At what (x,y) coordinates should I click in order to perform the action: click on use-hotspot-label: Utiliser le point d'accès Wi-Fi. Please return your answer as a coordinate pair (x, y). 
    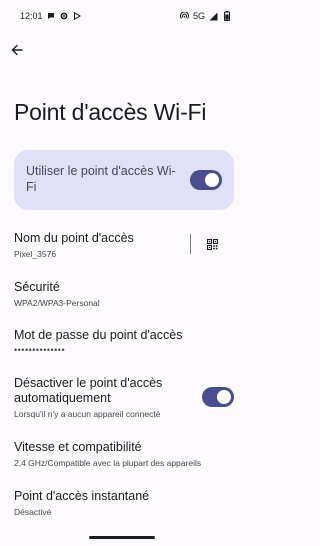
    Looking at the image, I should click on (101, 179).